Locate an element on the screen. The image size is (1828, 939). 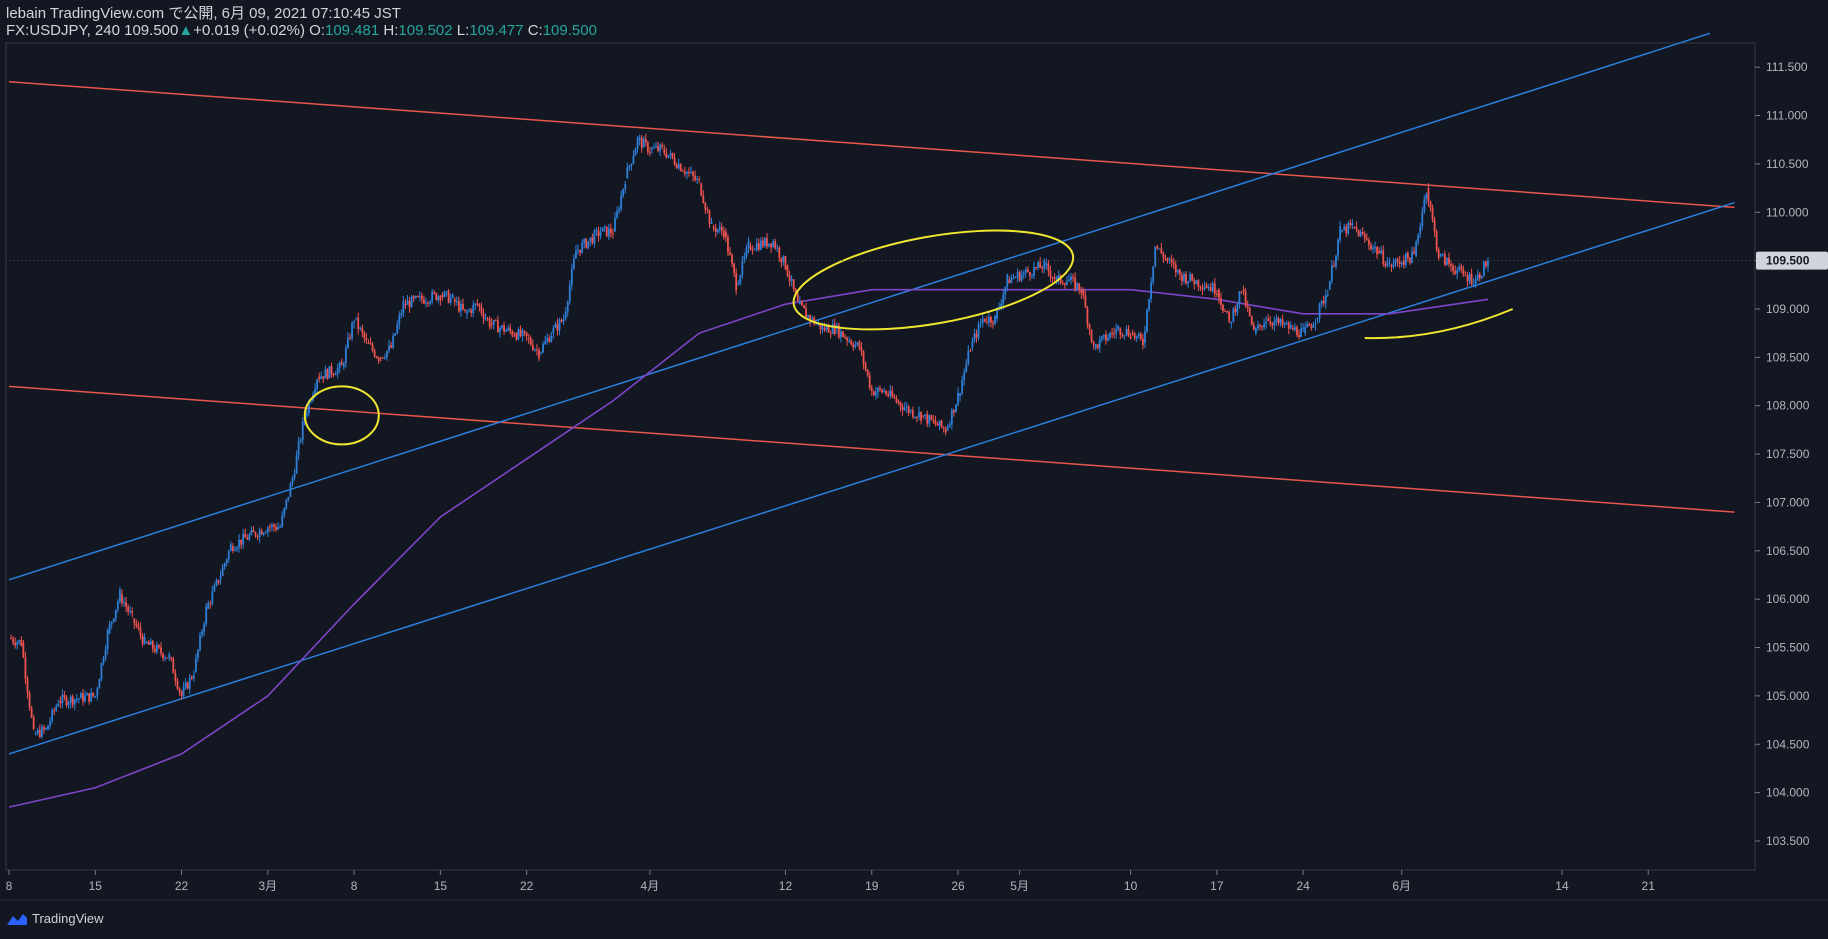
x-tick-label: 17 is located at coordinates (1217, 886).